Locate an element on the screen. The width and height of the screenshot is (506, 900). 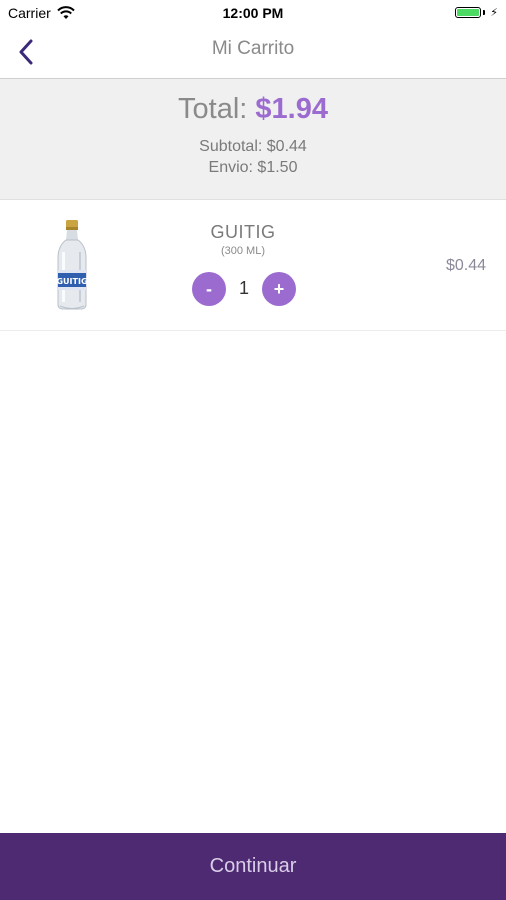
subtotal-text: Subtotal: $0.44 is located at coordinates (253, 146).